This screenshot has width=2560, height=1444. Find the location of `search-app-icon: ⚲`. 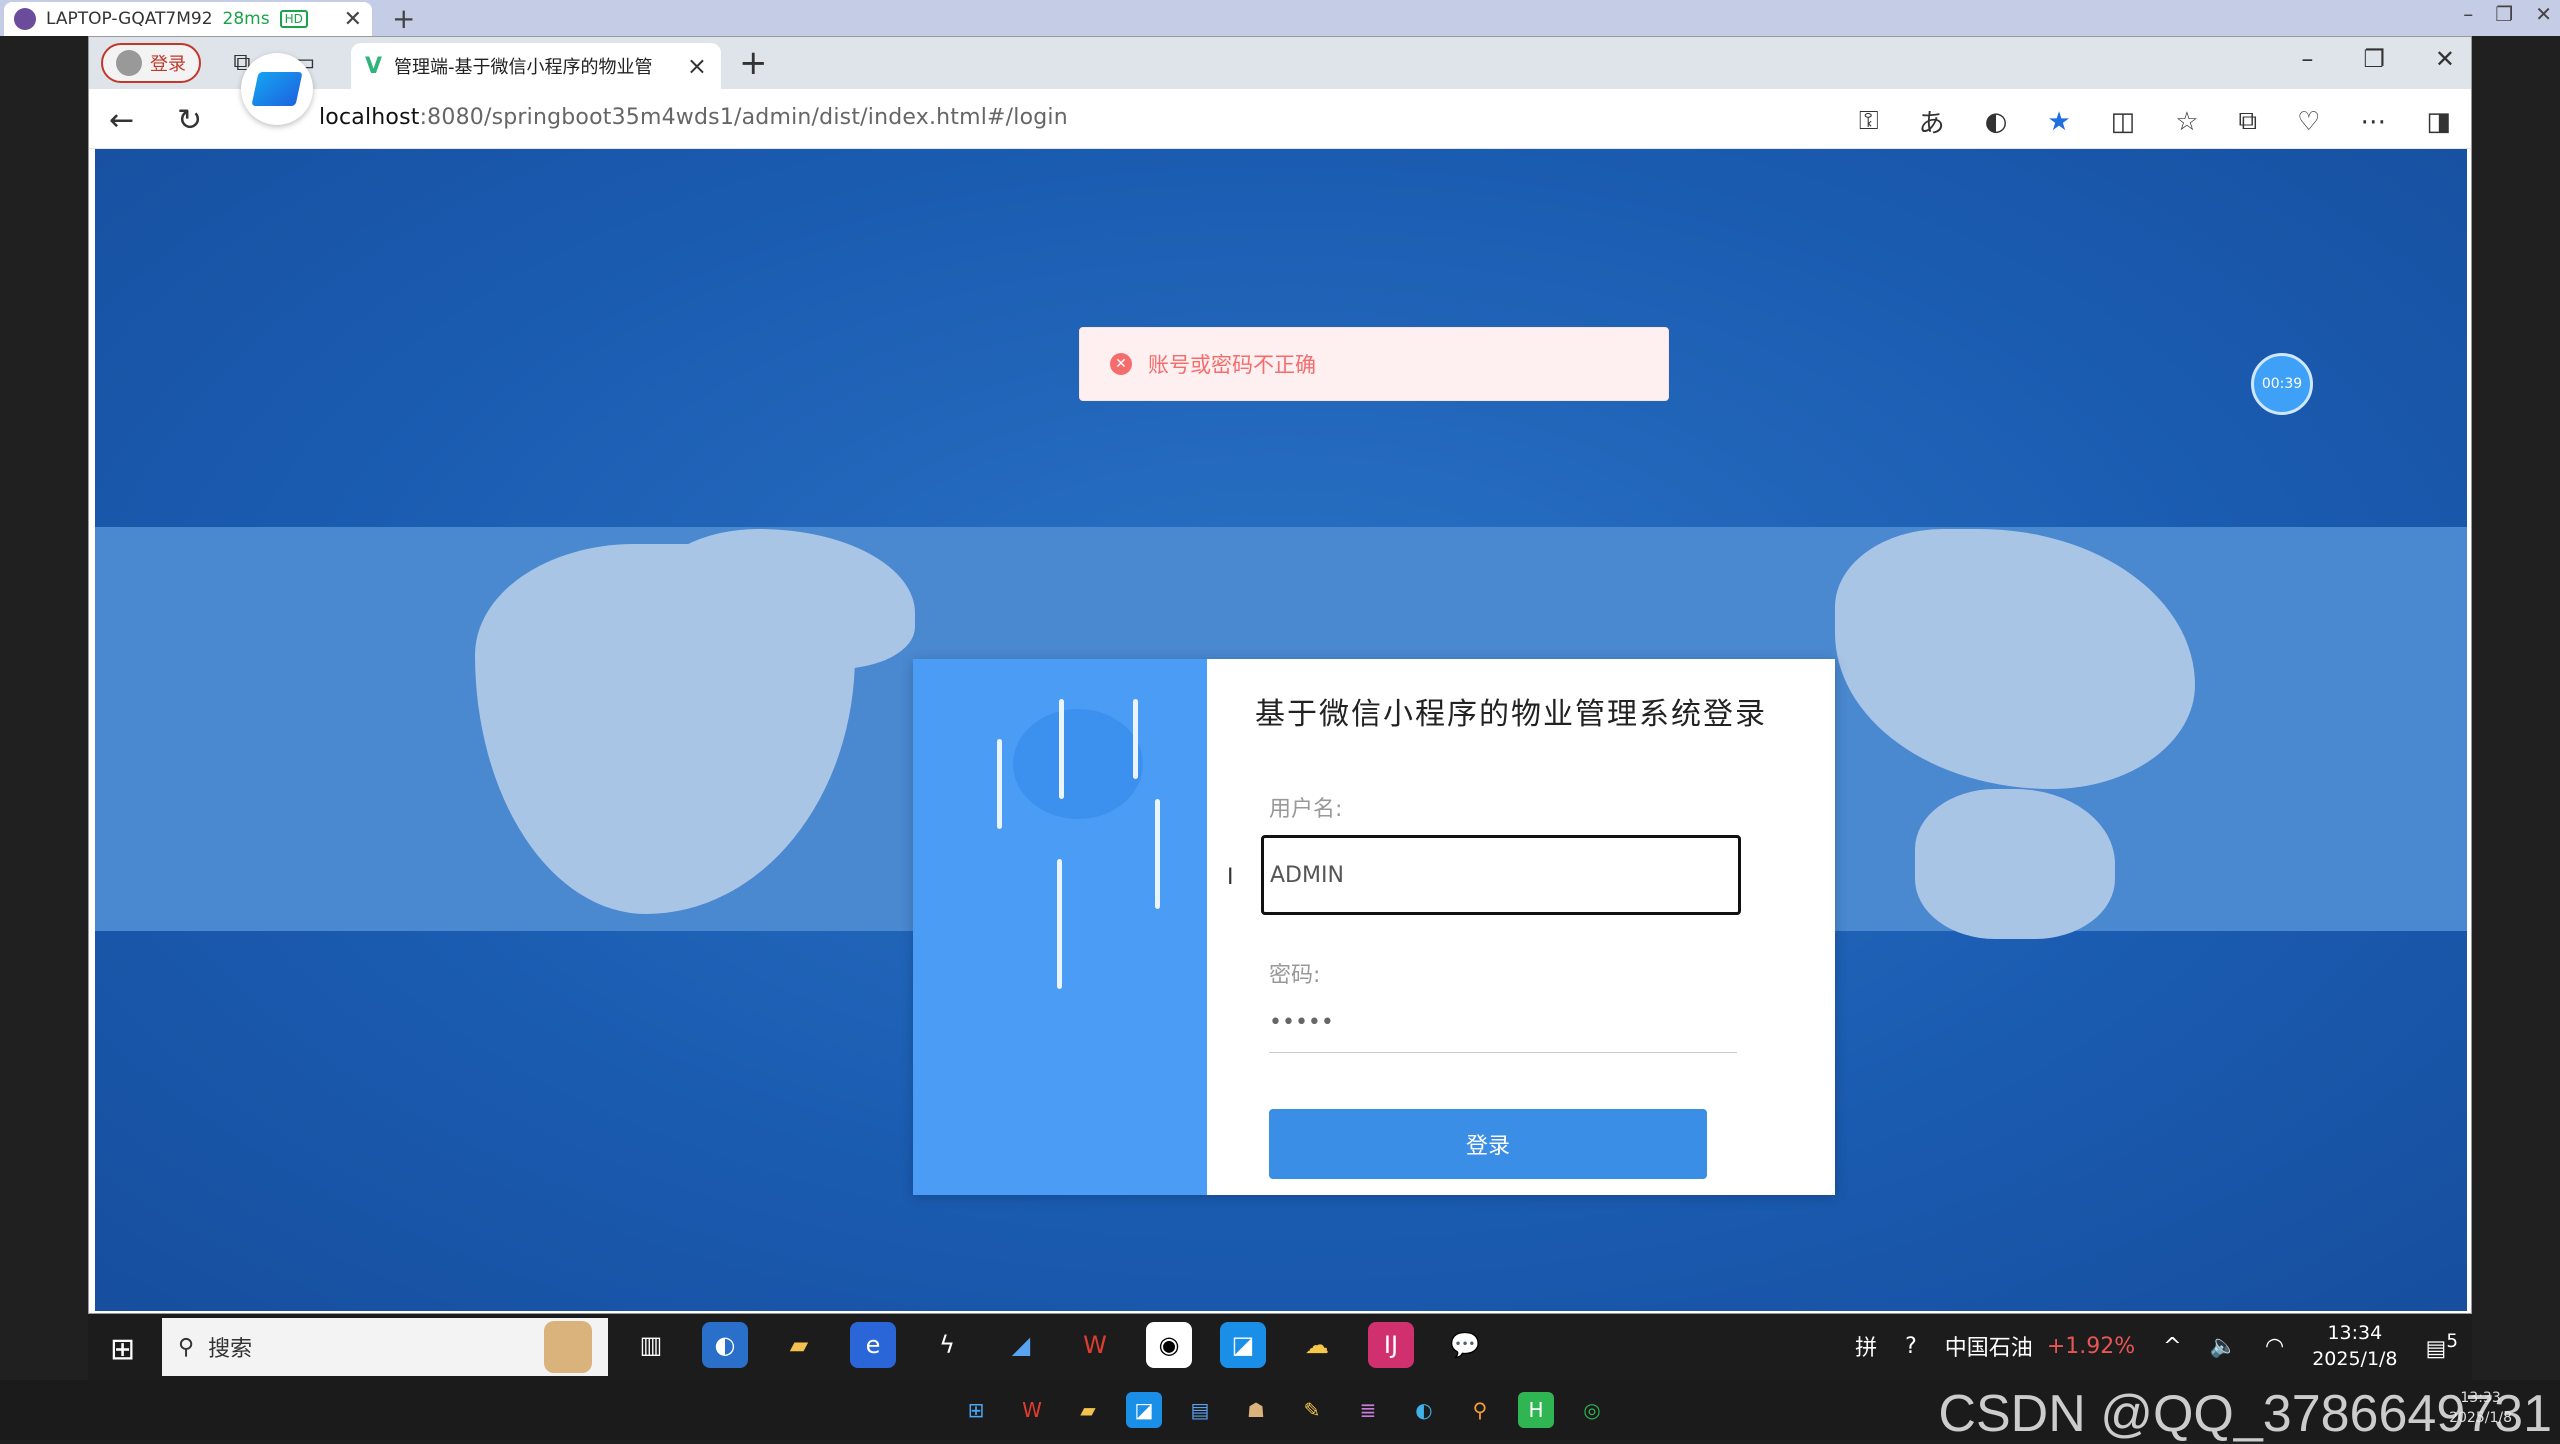

search-app-icon: ⚲ is located at coordinates (1480, 1410).